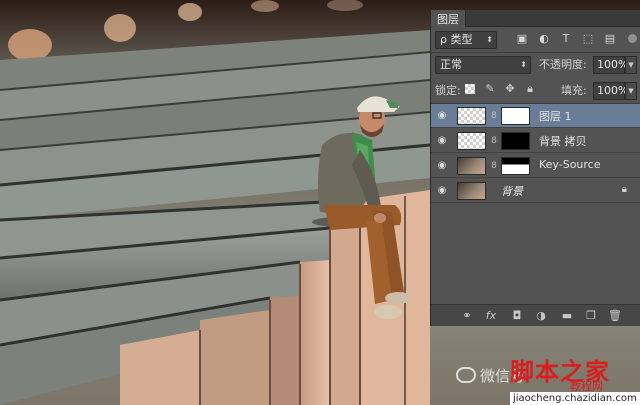 The height and width of the screenshot is (405, 640). Describe the element at coordinates (610, 65) in the screenshot. I see `opacity-input: 100%` at that location.